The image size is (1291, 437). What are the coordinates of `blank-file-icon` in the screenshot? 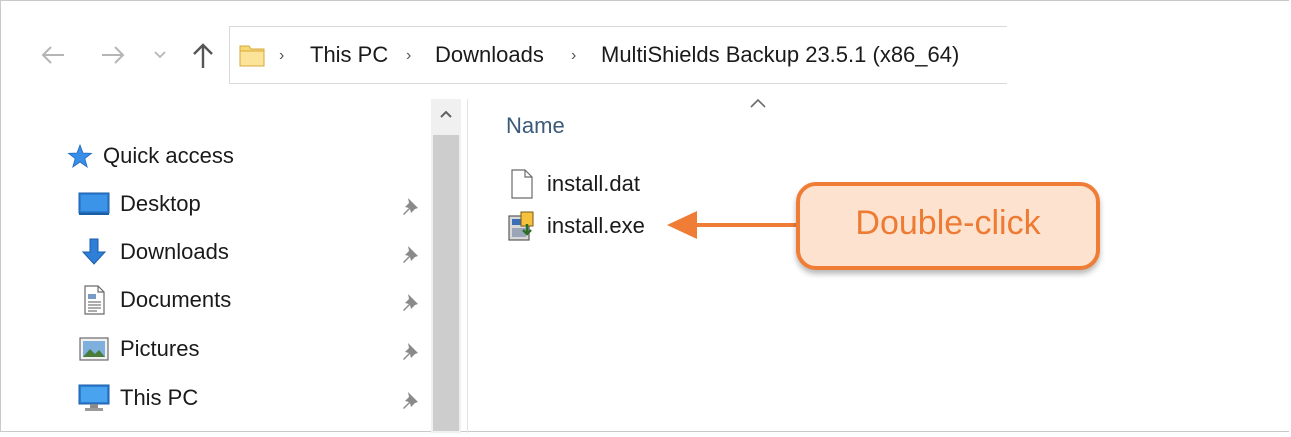 It's located at (522, 184).